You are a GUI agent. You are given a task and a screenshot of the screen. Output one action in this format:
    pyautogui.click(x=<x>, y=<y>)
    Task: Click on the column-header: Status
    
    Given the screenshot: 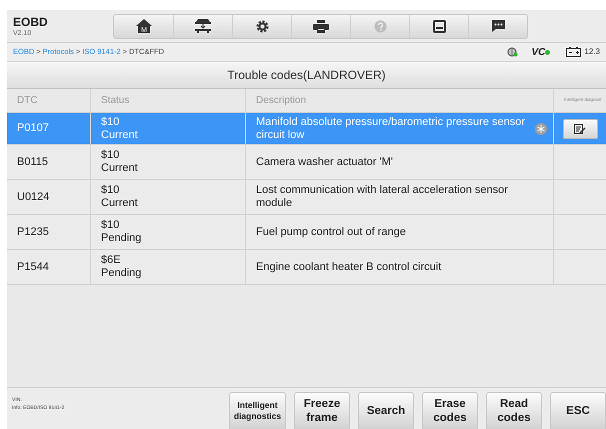 What is the action you would take?
    pyautogui.click(x=115, y=101)
    